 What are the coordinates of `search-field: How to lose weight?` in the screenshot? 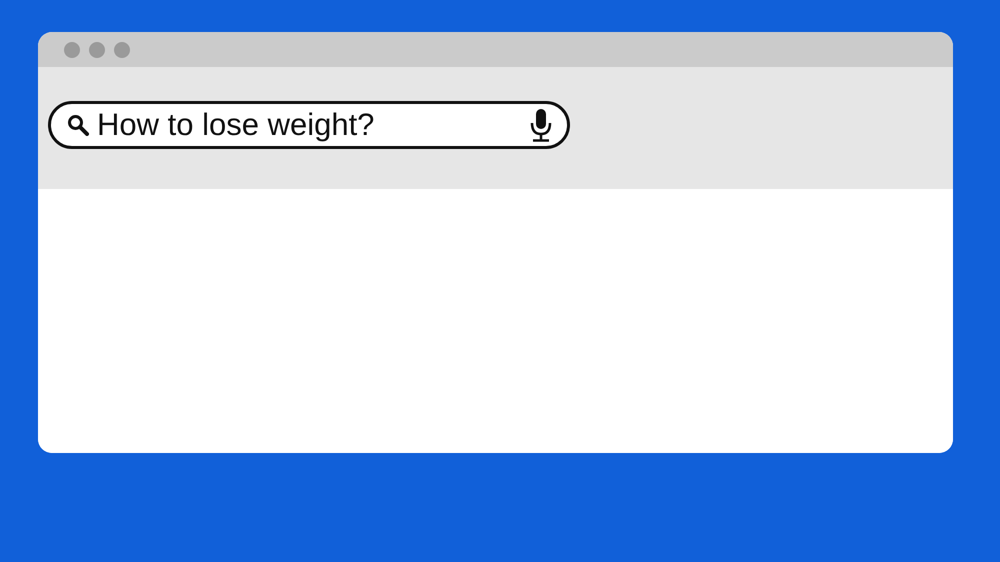 It's located at (309, 125).